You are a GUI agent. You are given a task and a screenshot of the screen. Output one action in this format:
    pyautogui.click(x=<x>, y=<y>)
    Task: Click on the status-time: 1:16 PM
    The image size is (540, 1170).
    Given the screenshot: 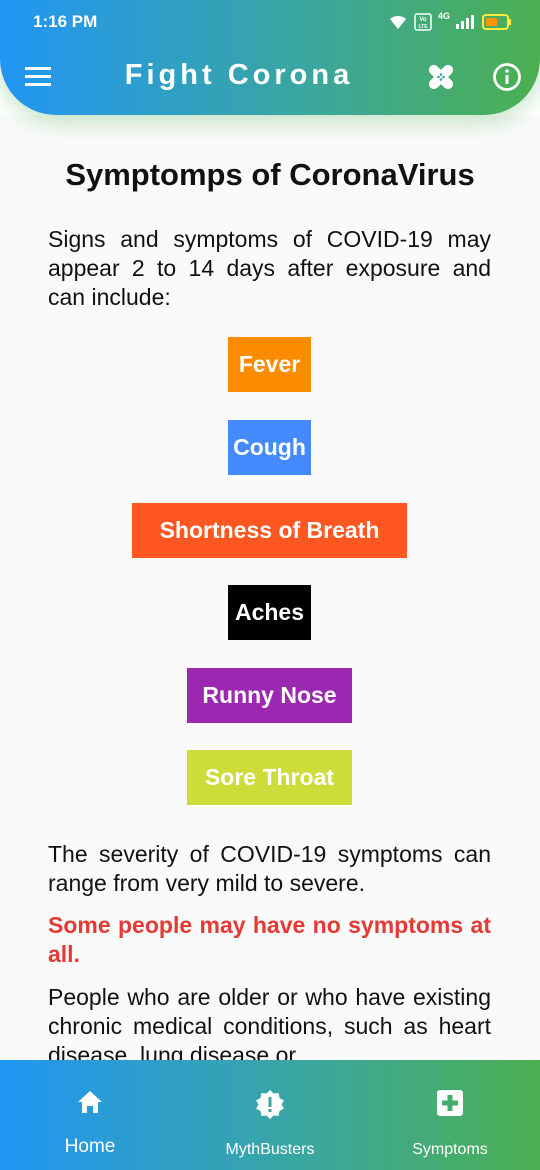 What is the action you would take?
    pyautogui.click(x=65, y=21)
    